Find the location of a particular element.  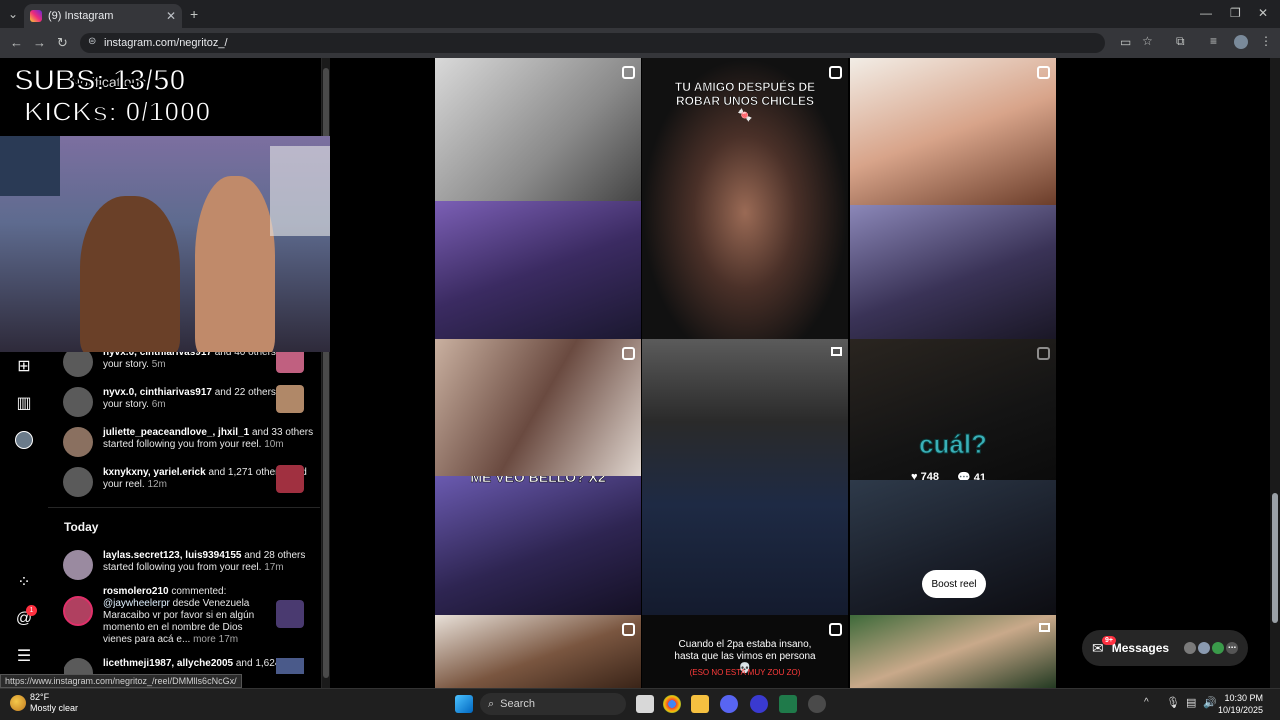

threads-apps-icon: ⁘ is located at coordinates (24, 582).